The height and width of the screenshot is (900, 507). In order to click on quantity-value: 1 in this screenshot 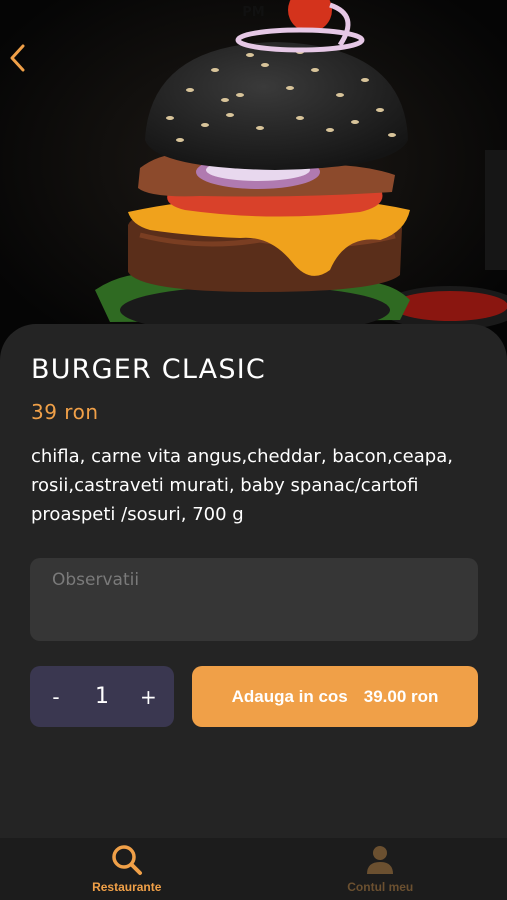, I will do `click(102, 696)`.